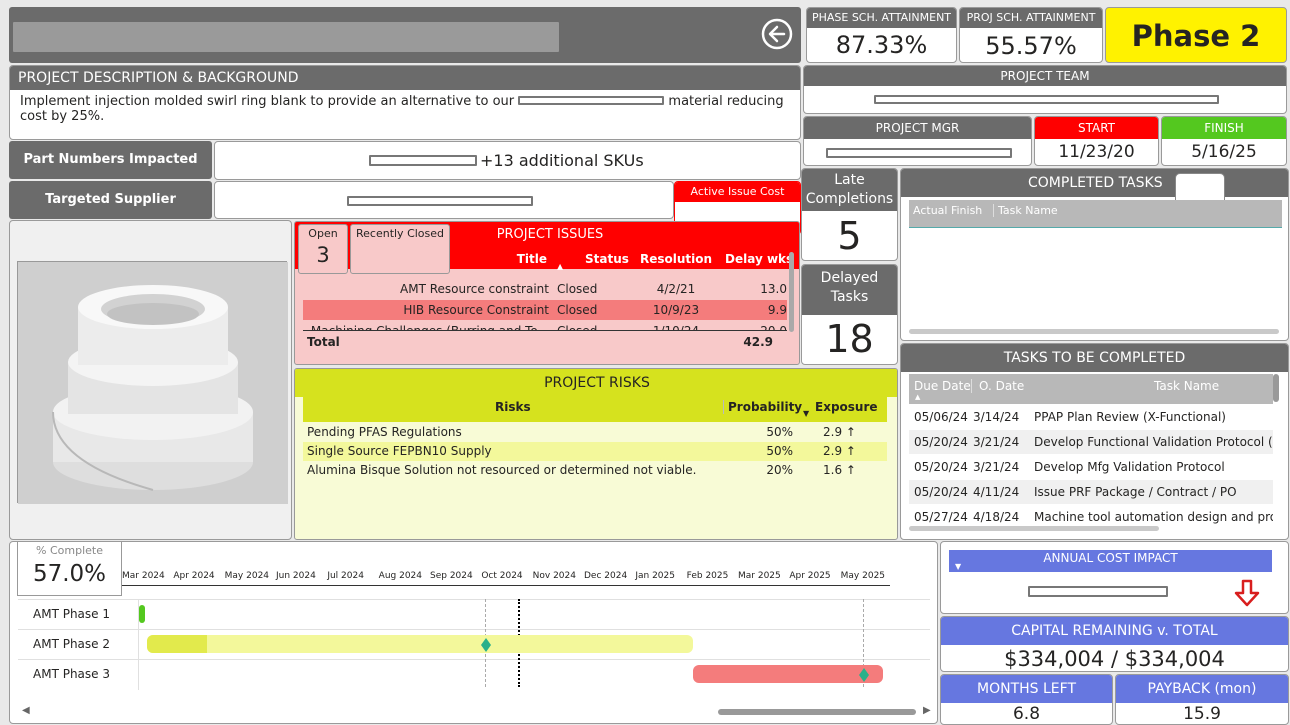 This screenshot has height=725, width=1290. I want to click on completed-tasks-table-header: Actual Finish Task Name, so click(1095, 214).